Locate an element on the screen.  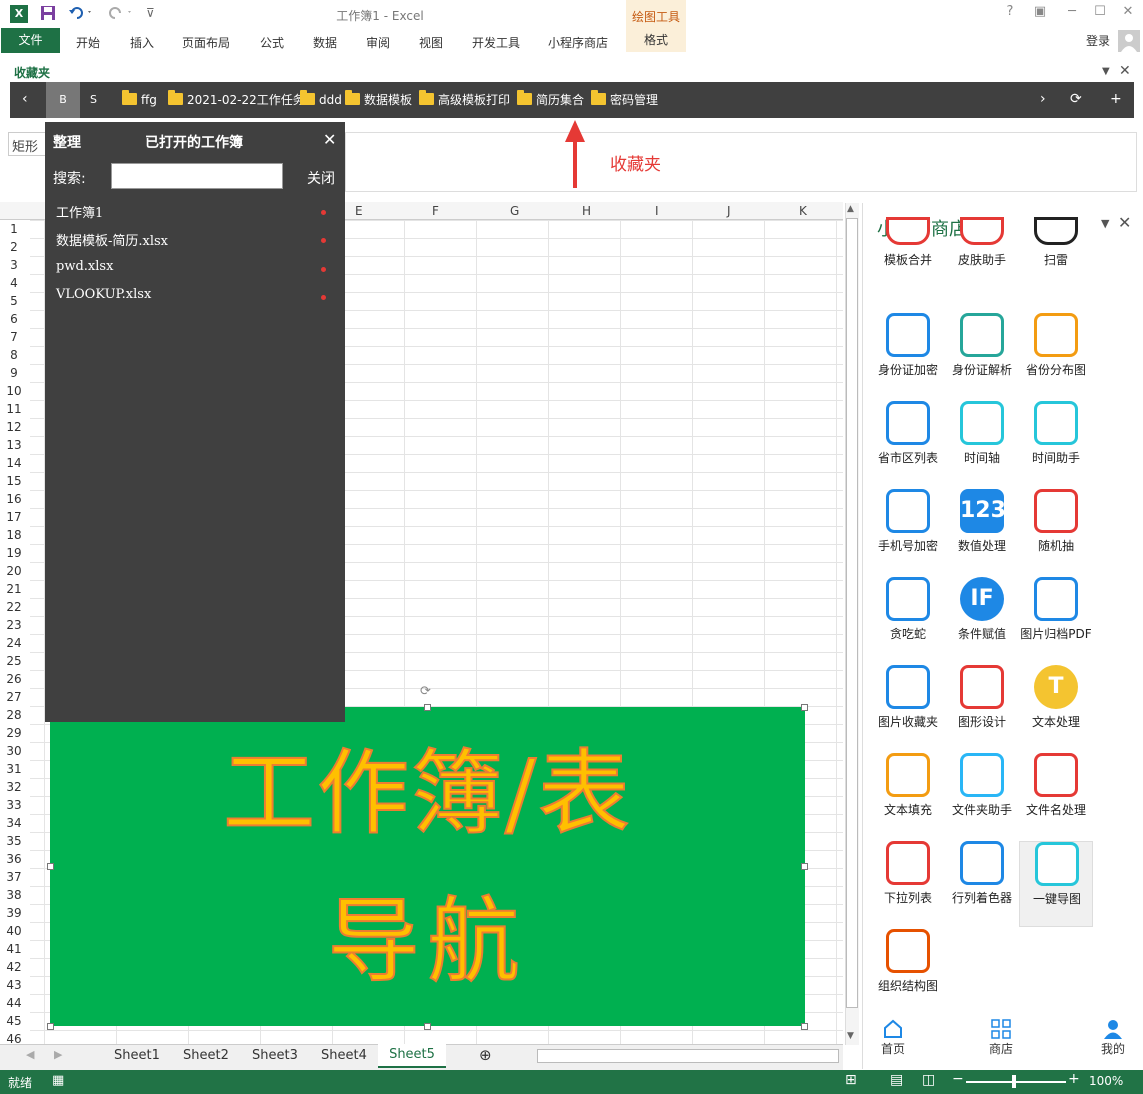
zoom-in-icon: + is located at coordinates (1074, 1079).